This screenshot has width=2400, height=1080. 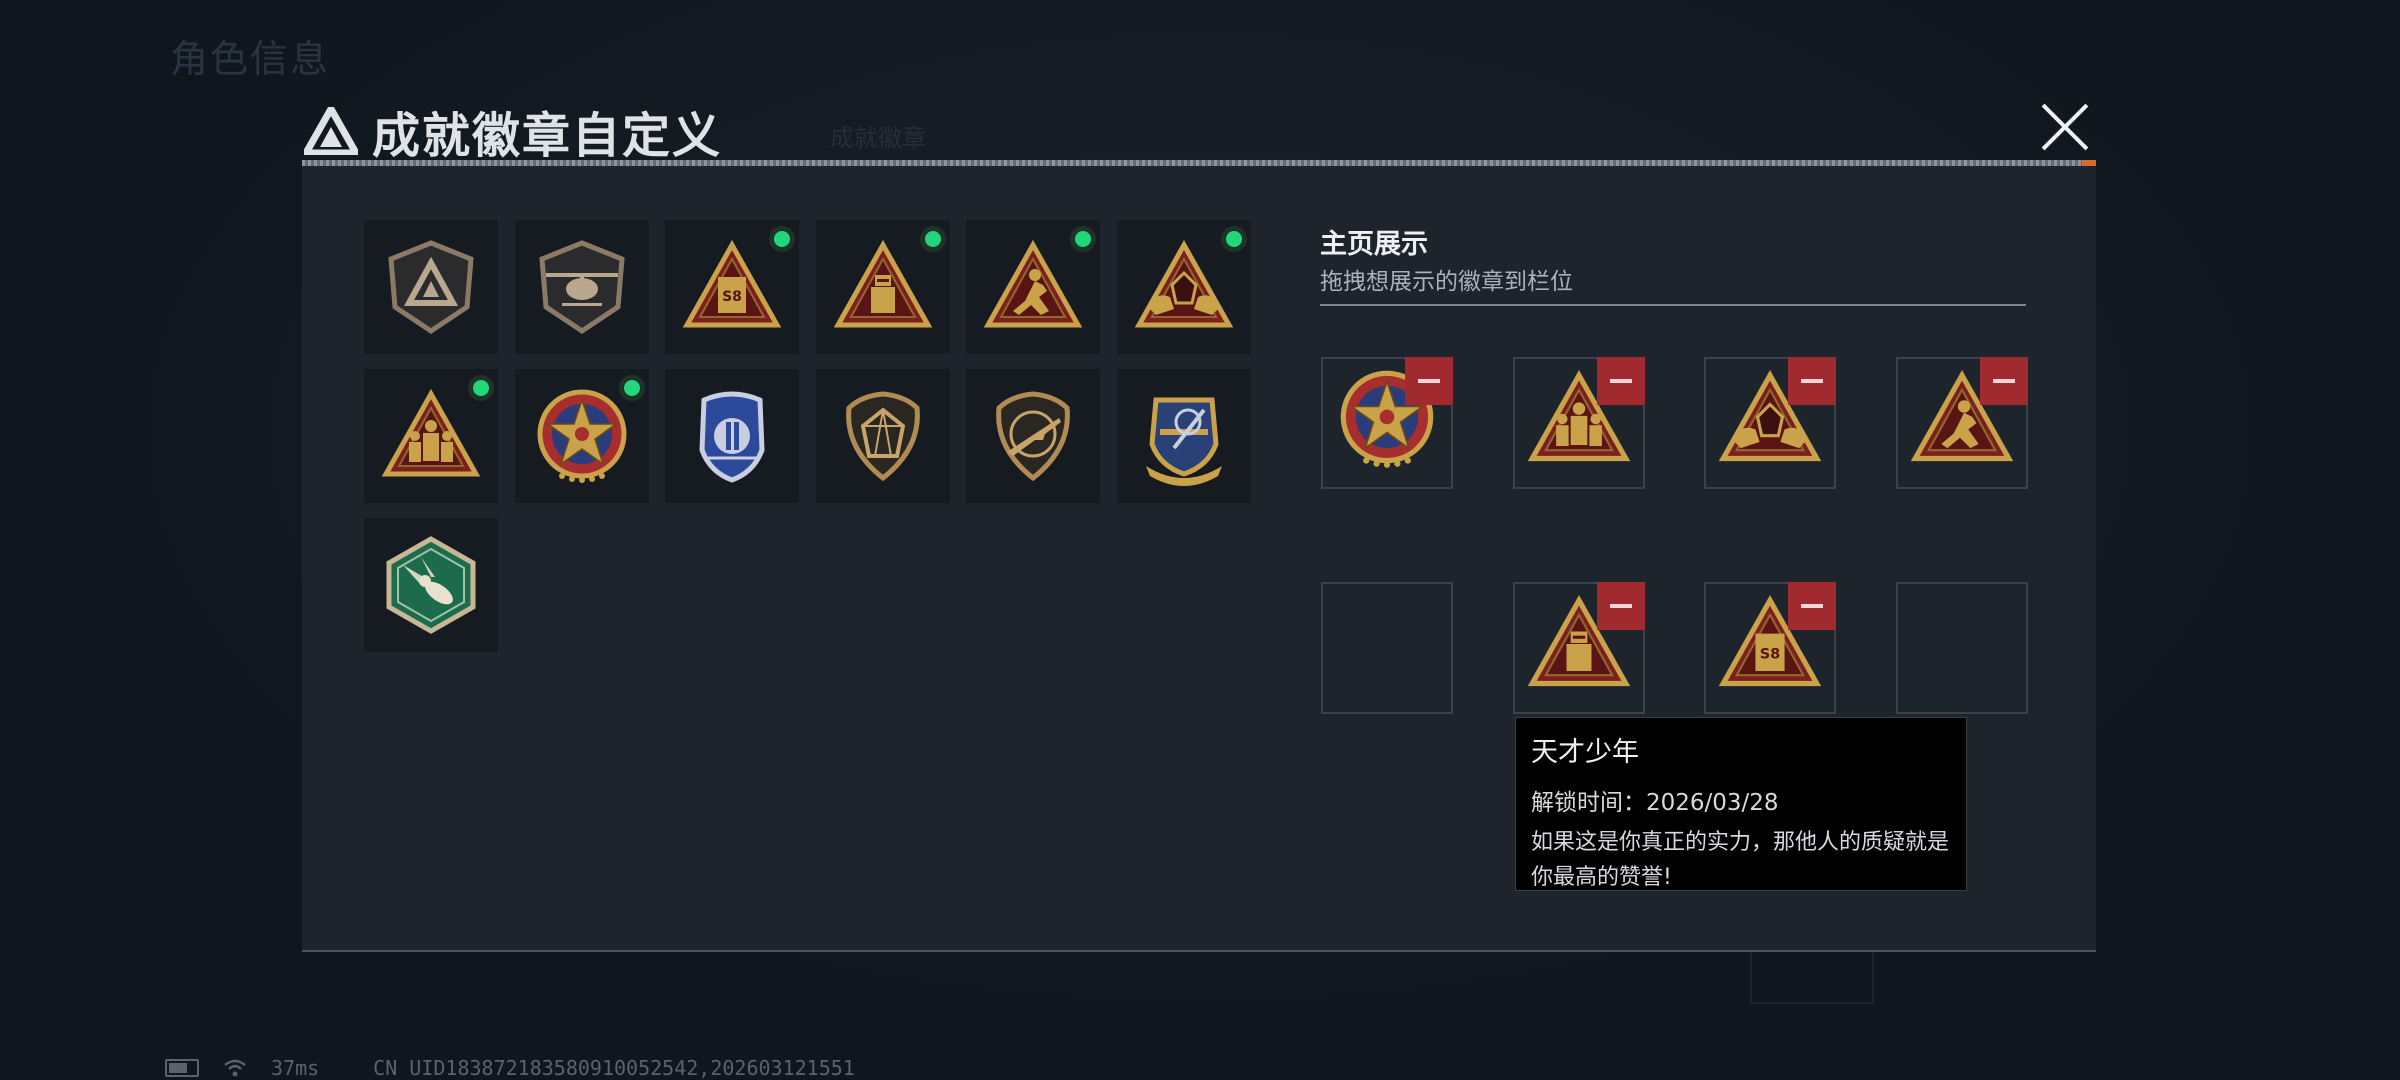 What do you see at coordinates (235, 1068) in the screenshot?
I see `wifi-icon` at bounding box center [235, 1068].